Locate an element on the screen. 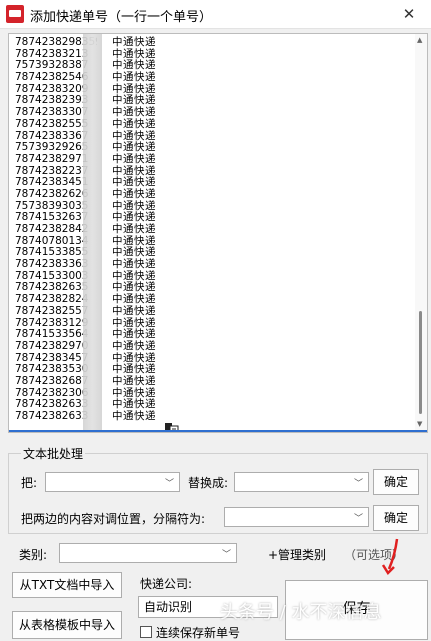 The image size is (431, 641). window-title: 添加快递单号（一行一个单号） is located at coordinates (121, 17).